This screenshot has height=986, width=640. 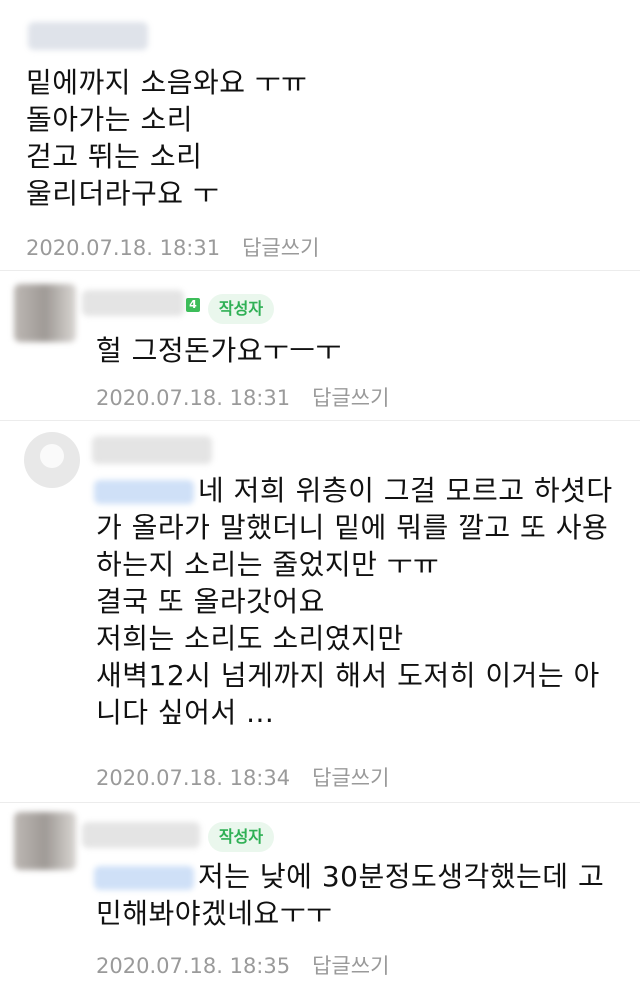 I want to click on comment-line: 걷고 뛰는 소리, so click(x=114, y=156).